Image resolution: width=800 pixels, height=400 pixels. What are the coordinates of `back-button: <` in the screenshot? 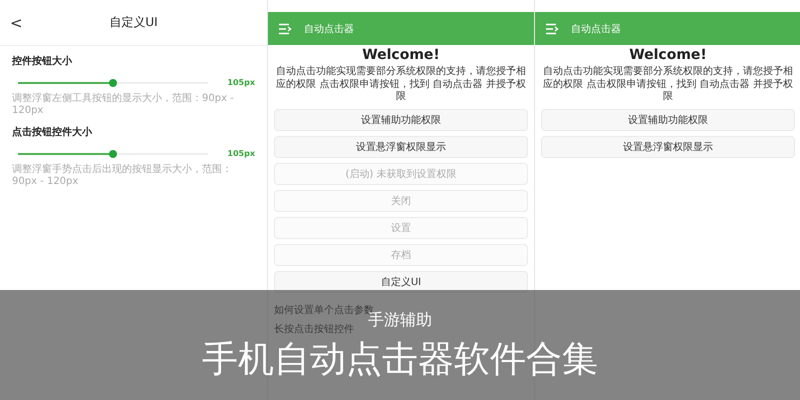 It's located at (16, 23).